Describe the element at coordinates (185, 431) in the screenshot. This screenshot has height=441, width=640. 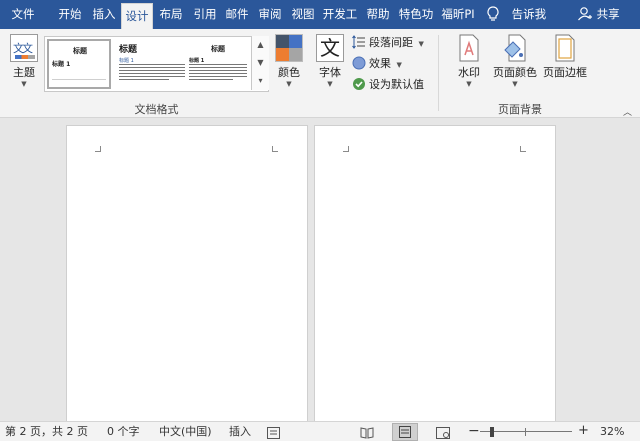
I see `language-indicator: 中文(中国)` at that location.